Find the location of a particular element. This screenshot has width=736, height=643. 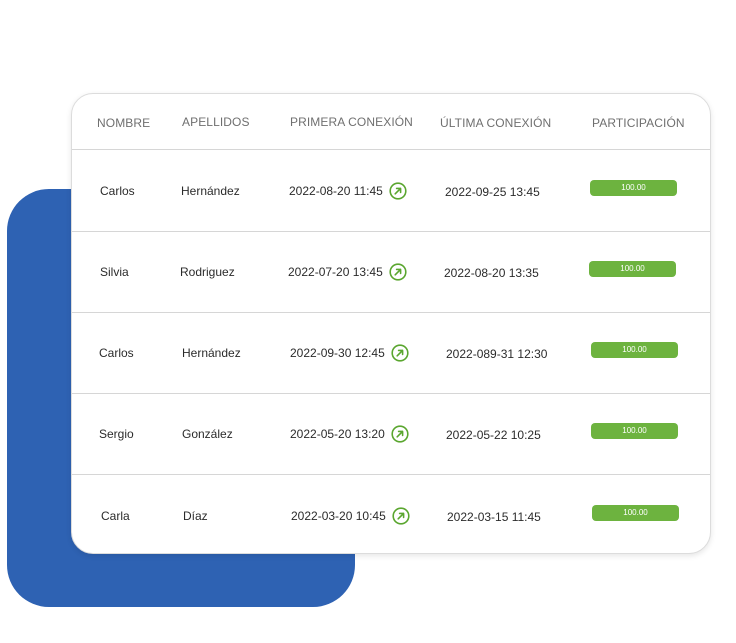

cell-nombre: Silvia is located at coordinates (114, 272).